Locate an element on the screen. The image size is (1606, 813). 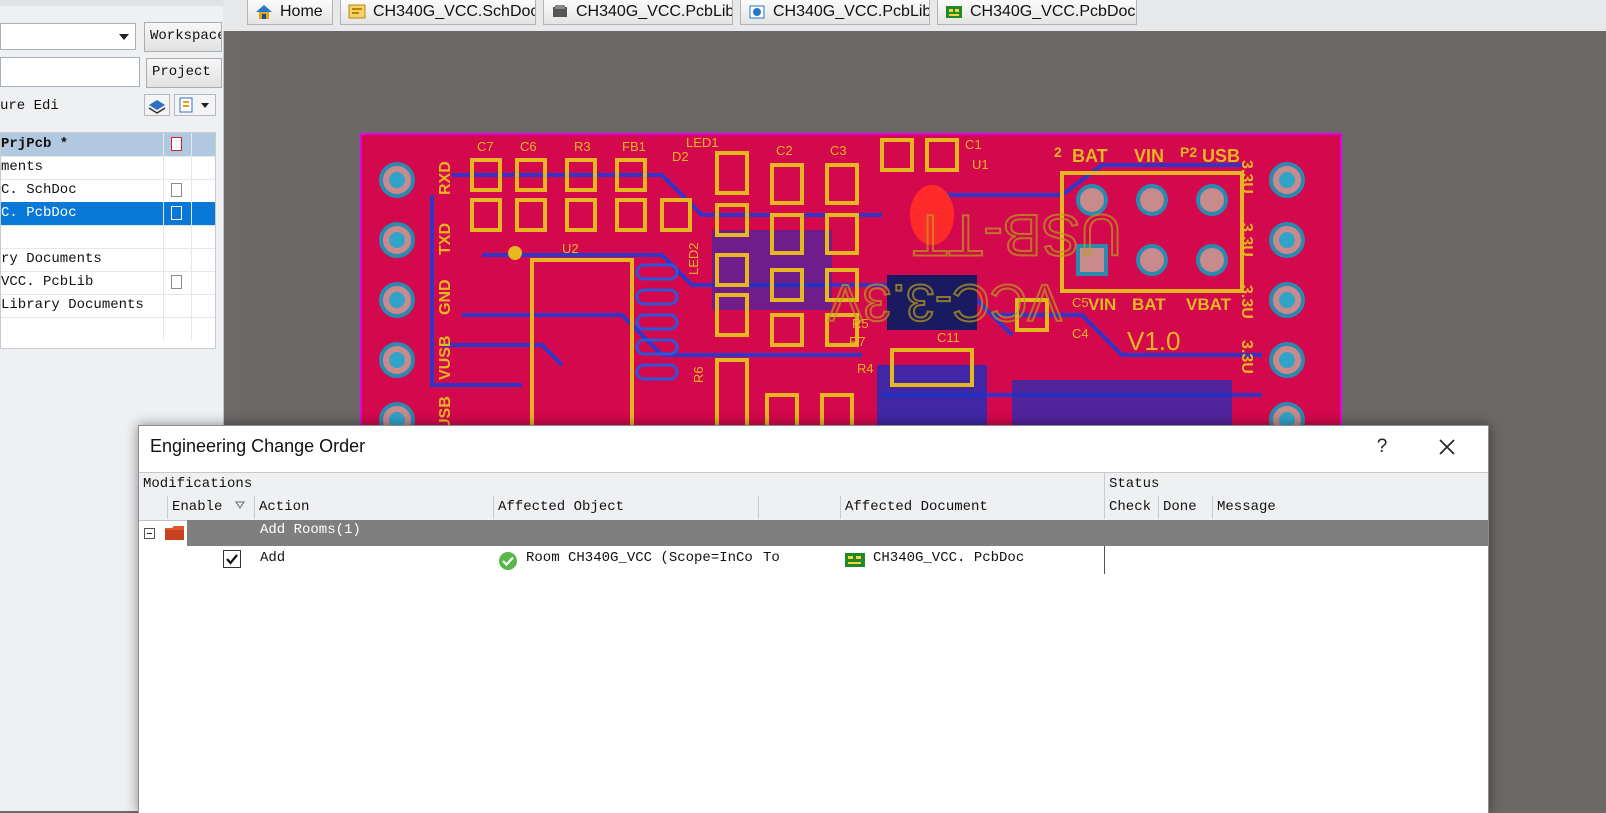
tree-item-folder-source: ments is located at coordinates (108, 168).